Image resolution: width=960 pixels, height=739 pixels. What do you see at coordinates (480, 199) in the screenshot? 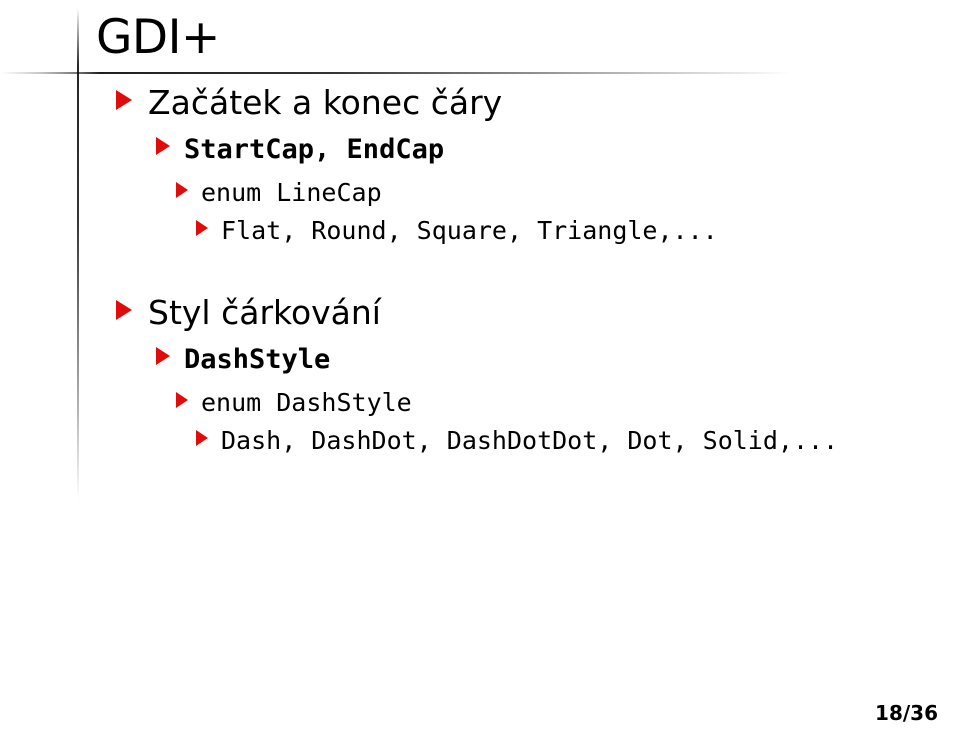
I see `outline-item-level3: enum LineCap` at bounding box center [480, 199].